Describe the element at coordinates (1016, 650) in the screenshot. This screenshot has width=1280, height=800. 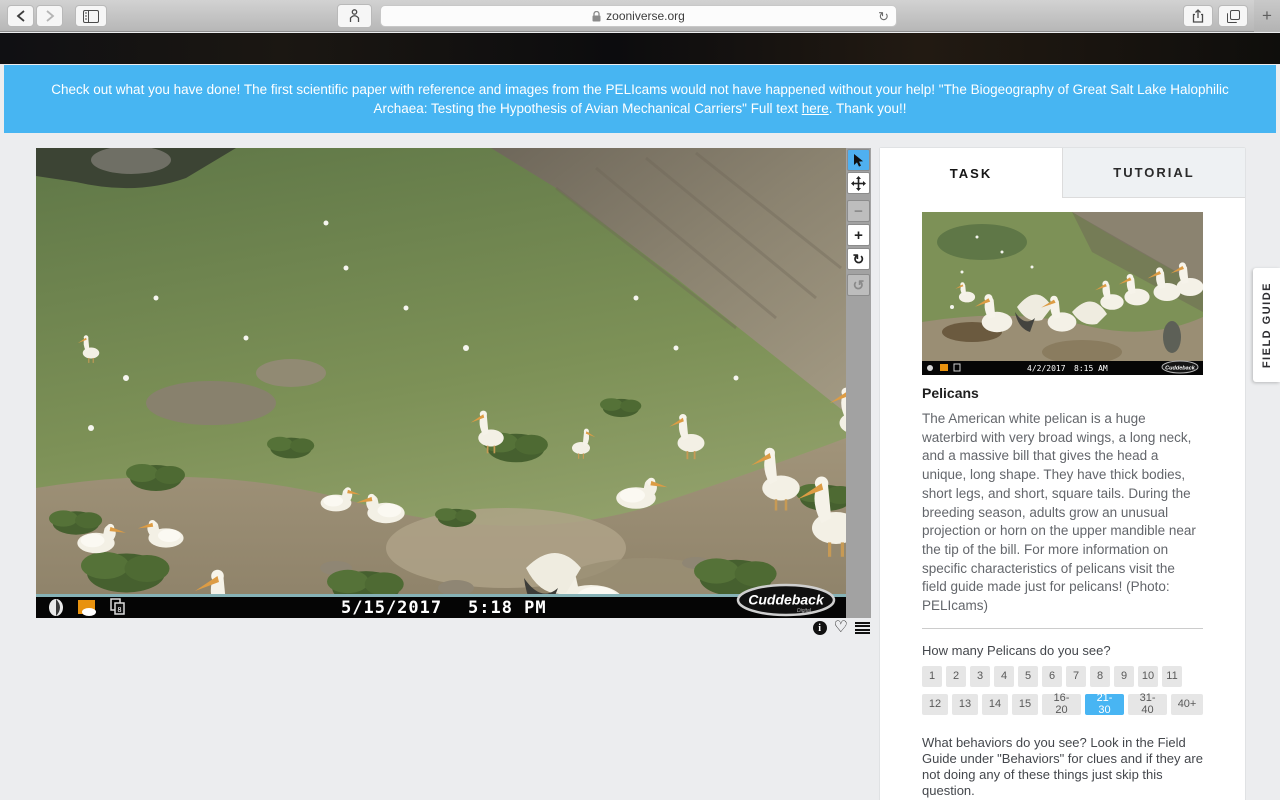
I see `question-count: How many Pelicans do you see?` at that location.